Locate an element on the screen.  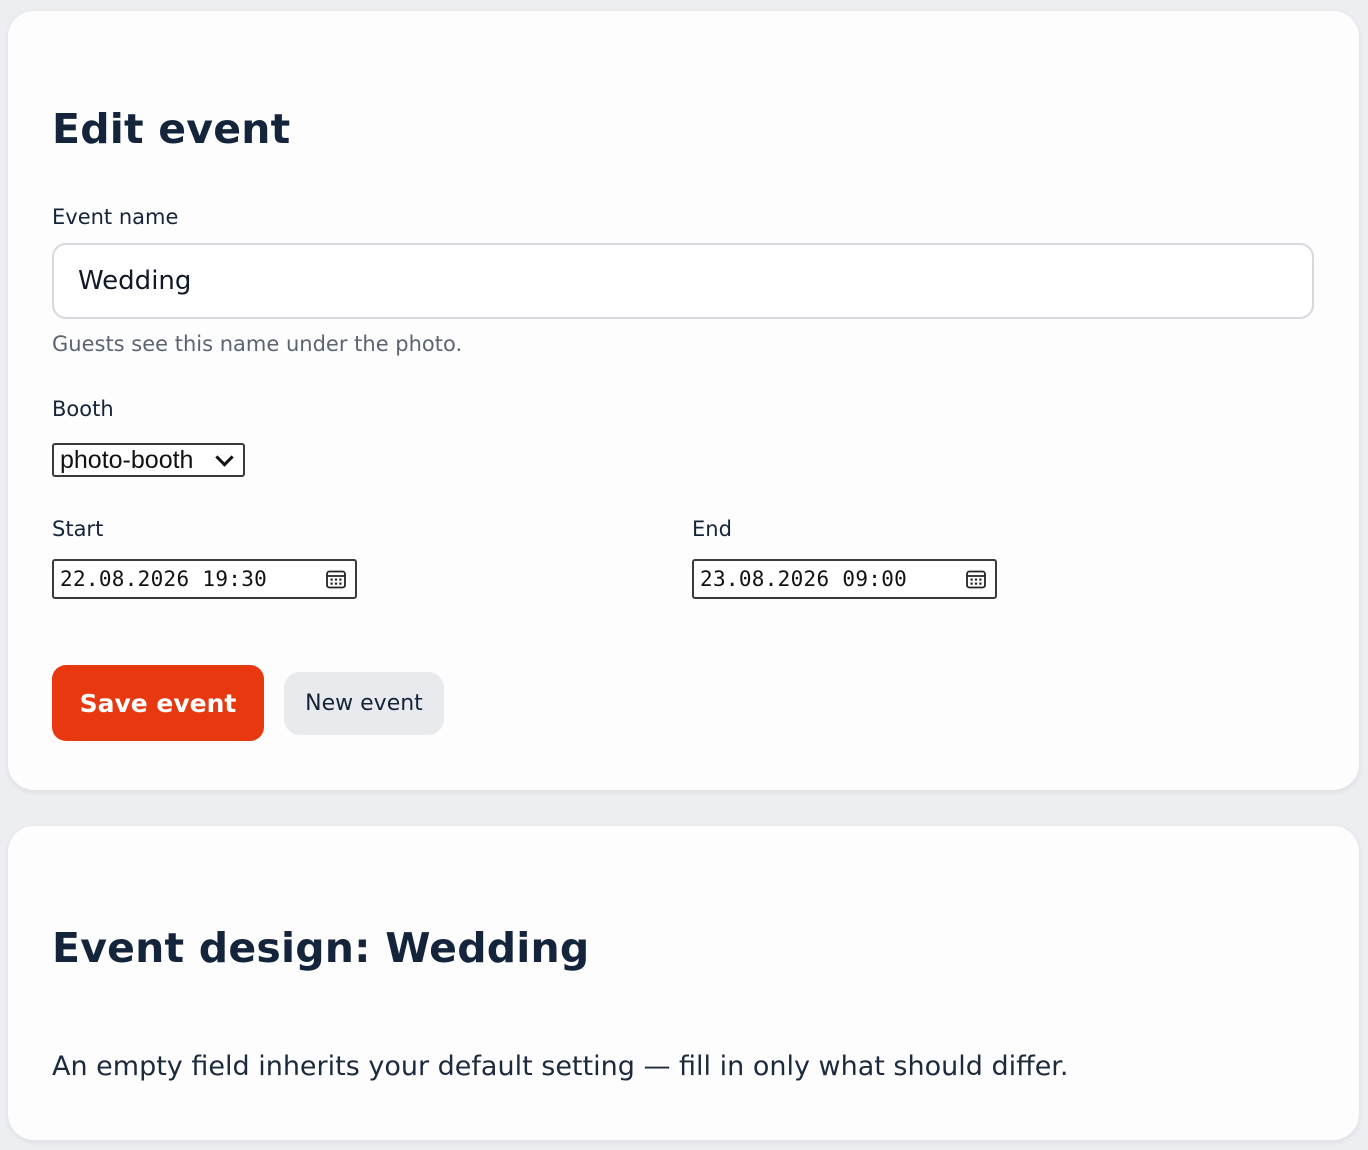
event-name-input is located at coordinates (683, 281).